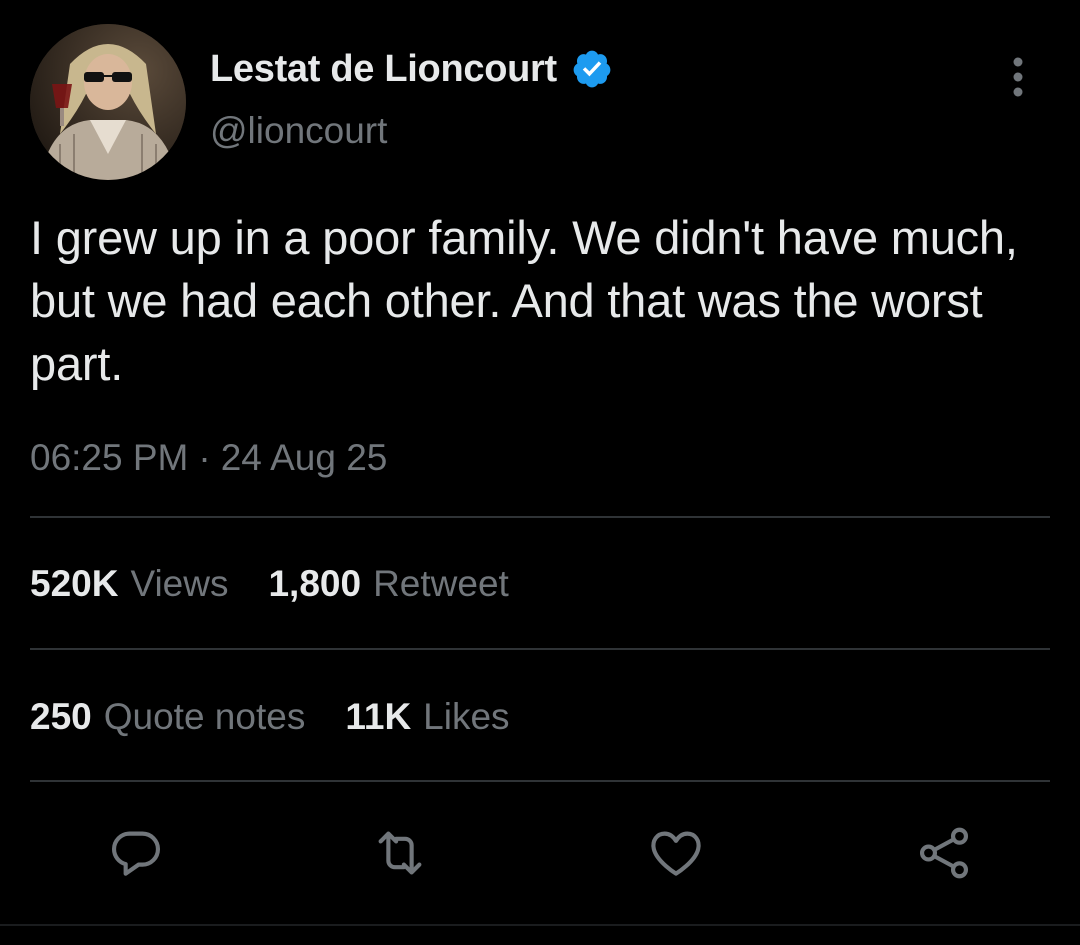 Image resolution: width=1080 pixels, height=945 pixels. What do you see at coordinates (298, 131) in the screenshot?
I see `author-handle: @lioncourt` at bounding box center [298, 131].